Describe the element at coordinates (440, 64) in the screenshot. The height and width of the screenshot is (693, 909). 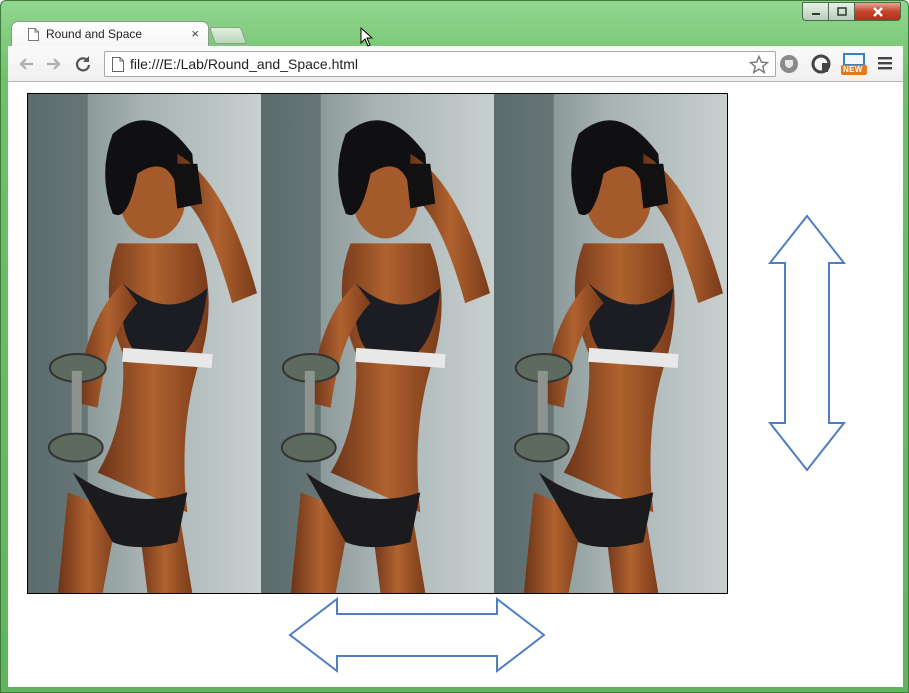
I see `address-bar: file:///E:/Lab/Round_and_Space.html` at that location.